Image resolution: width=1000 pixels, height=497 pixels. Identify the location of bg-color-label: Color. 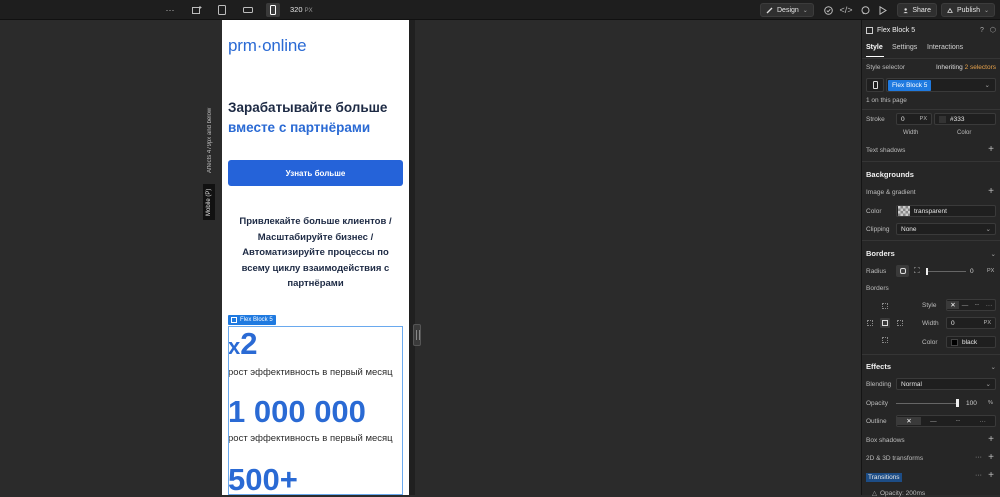
(874, 211).